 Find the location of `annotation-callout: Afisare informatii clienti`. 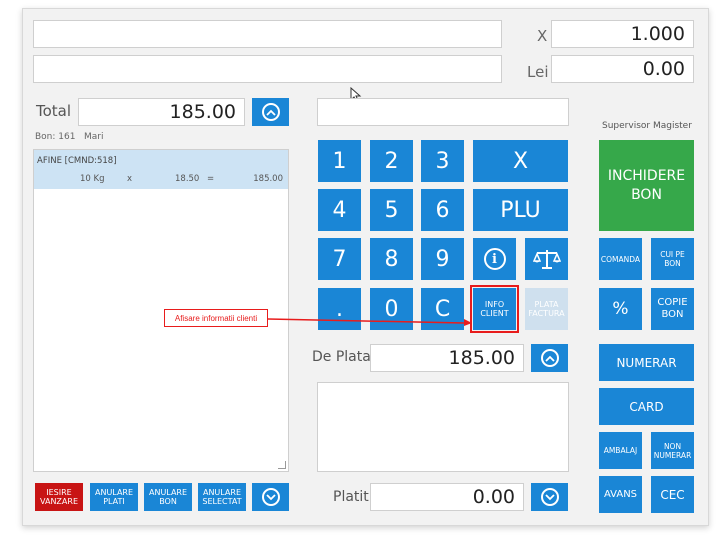

annotation-callout: Afisare informatii clienti is located at coordinates (216, 318).